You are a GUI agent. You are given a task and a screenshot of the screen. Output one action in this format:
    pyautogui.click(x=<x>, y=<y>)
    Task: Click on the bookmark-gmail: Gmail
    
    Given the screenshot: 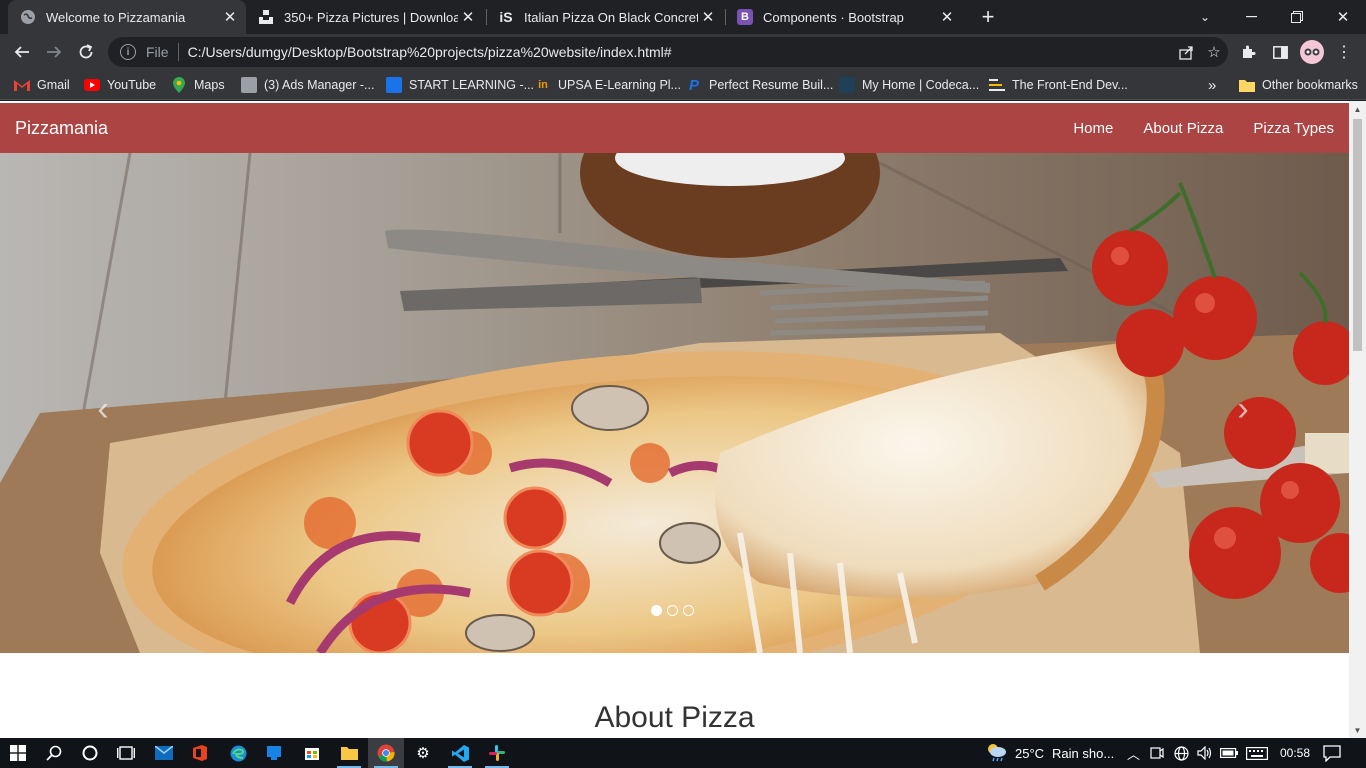 What is the action you would take?
    pyautogui.click(x=42, y=85)
    